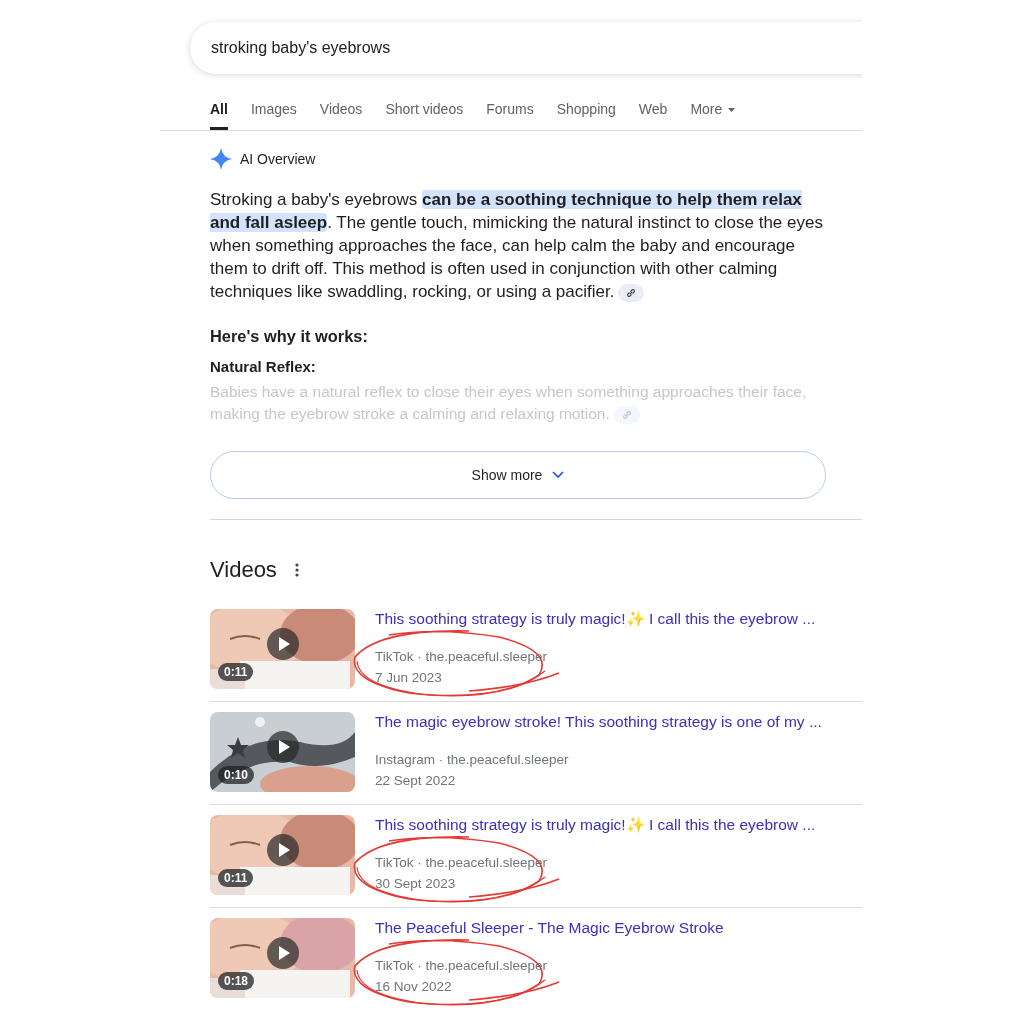  I want to click on search-tab: More, so click(713, 114).